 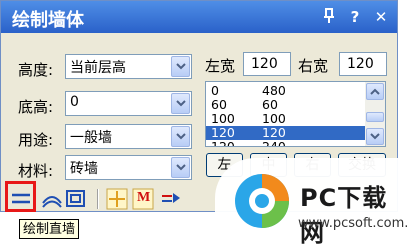 I want to click on left-width-input: 120, so click(x=267, y=64).